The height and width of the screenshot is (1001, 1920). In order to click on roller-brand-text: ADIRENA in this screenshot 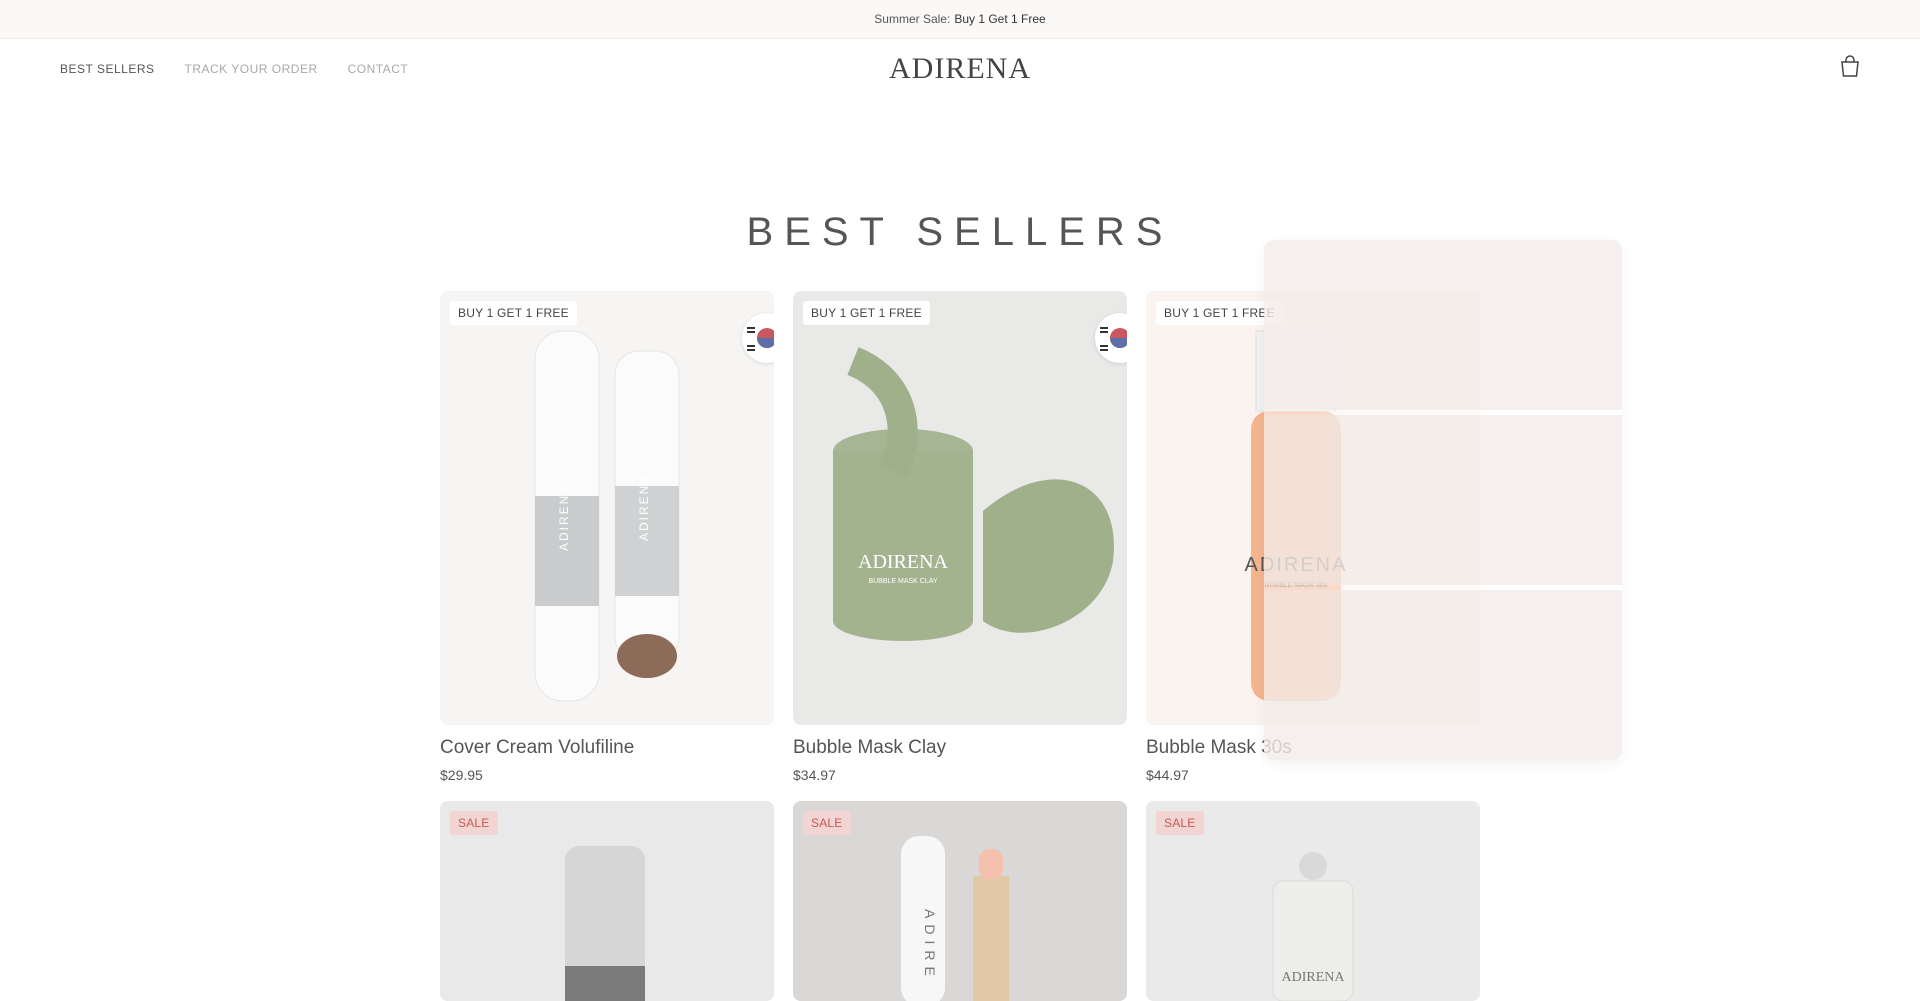, I will do `click(1314, 977)`.